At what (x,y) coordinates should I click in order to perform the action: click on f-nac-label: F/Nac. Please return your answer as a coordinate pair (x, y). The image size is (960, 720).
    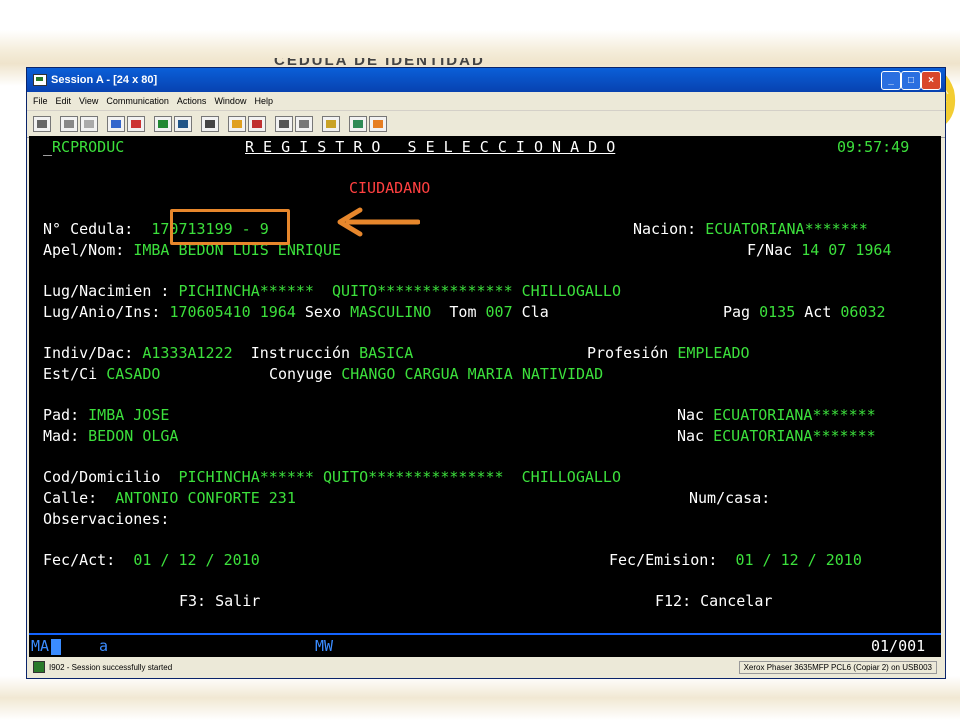
    Looking at the image, I should click on (770, 250).